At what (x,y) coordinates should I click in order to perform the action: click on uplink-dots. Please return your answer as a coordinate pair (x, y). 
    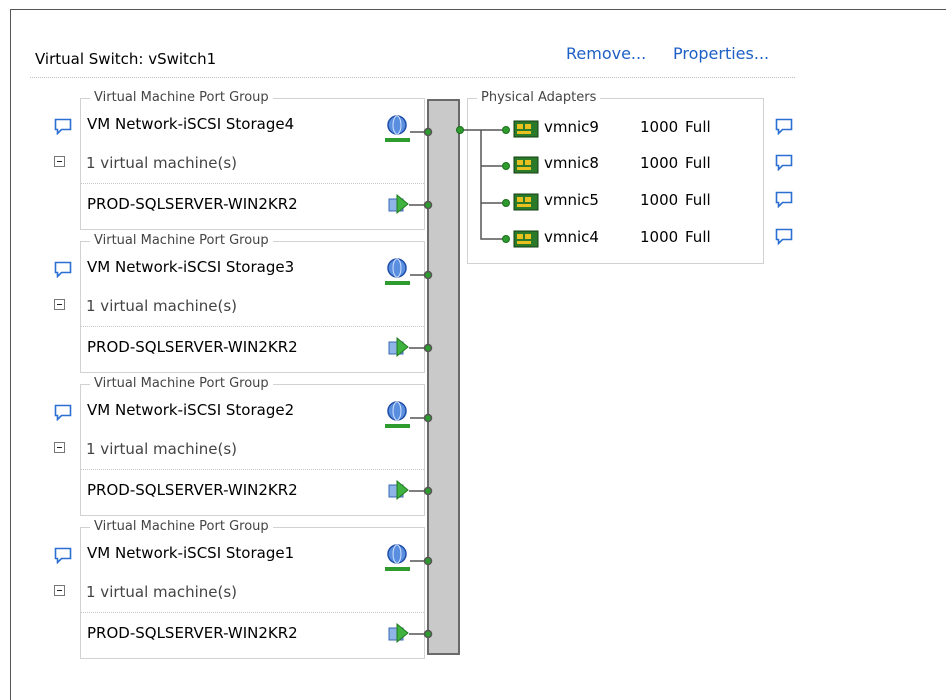
    Looking at the image, I should click on (483, 184).